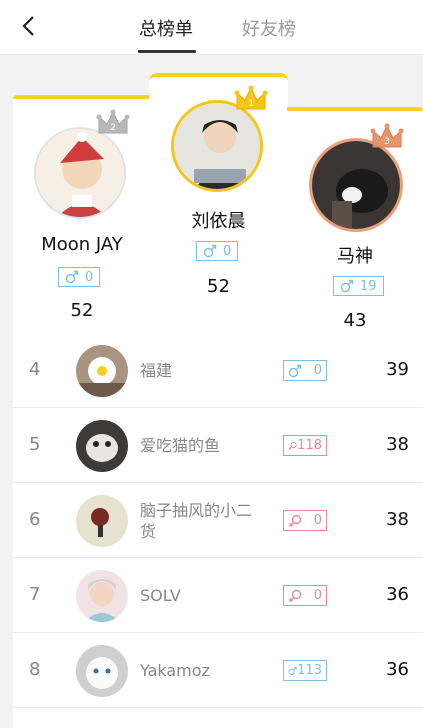  I want to click on user-name: 脑子抽风的小二货, so click(196, 521).